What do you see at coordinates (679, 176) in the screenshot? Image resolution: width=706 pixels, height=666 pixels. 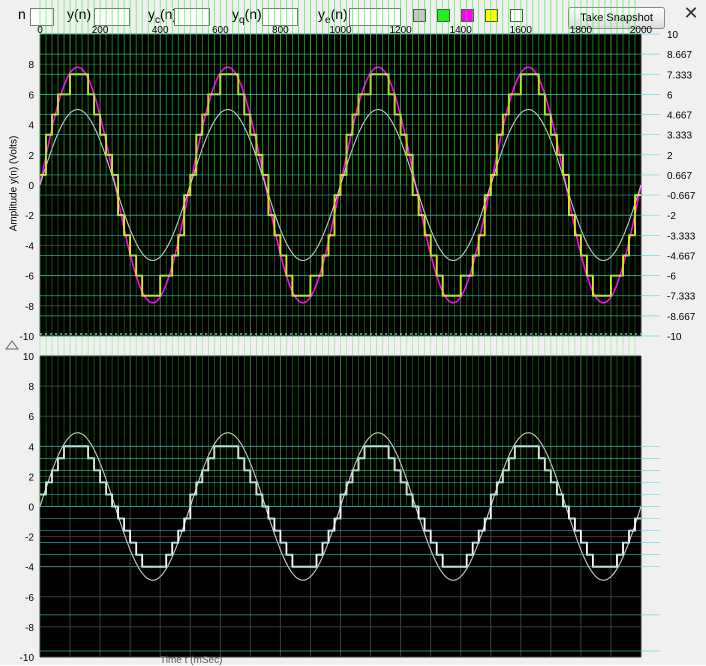 I see `right-y-tick-label: 0.667` at bounding box center [679, 176].